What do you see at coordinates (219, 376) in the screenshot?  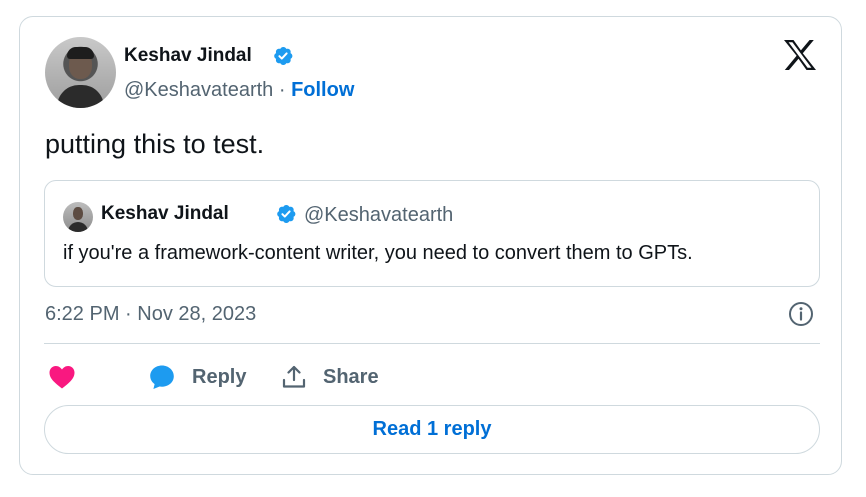 I see `reply-label: Reply` at bounding box center [219, 376].